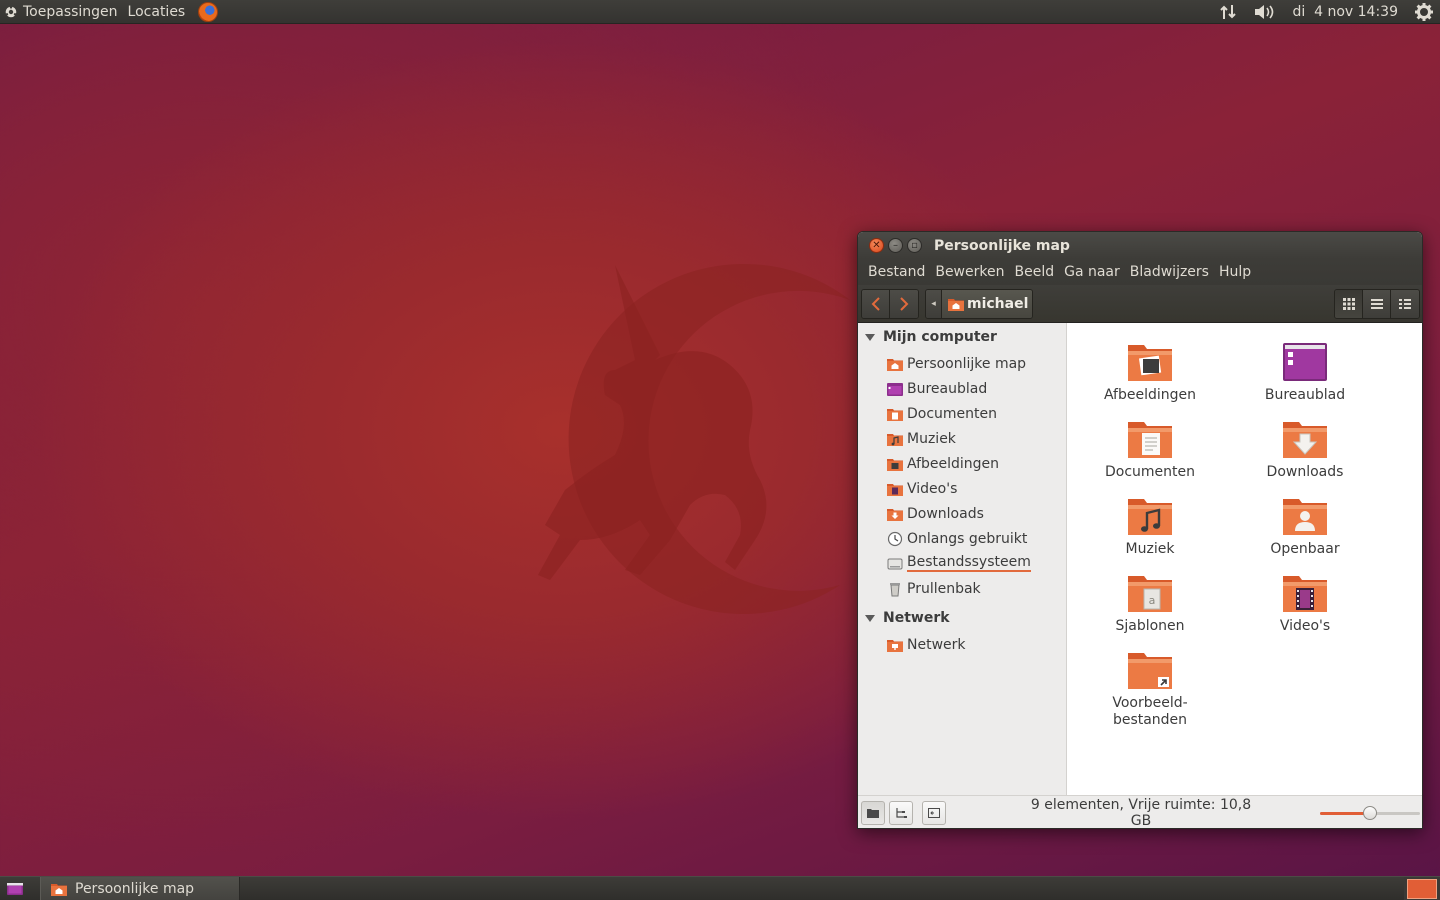  What do you see at coordinates (1150, 549) in the screenshot?
I see `file-item-label: Muziek` at bounding box center [1150, 549].